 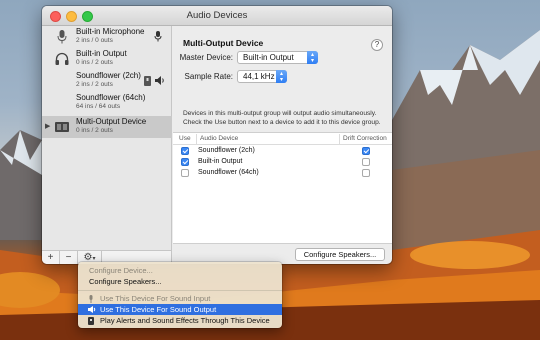 I want to click on window-title: Audio Devices, so click(x=217, y=15).